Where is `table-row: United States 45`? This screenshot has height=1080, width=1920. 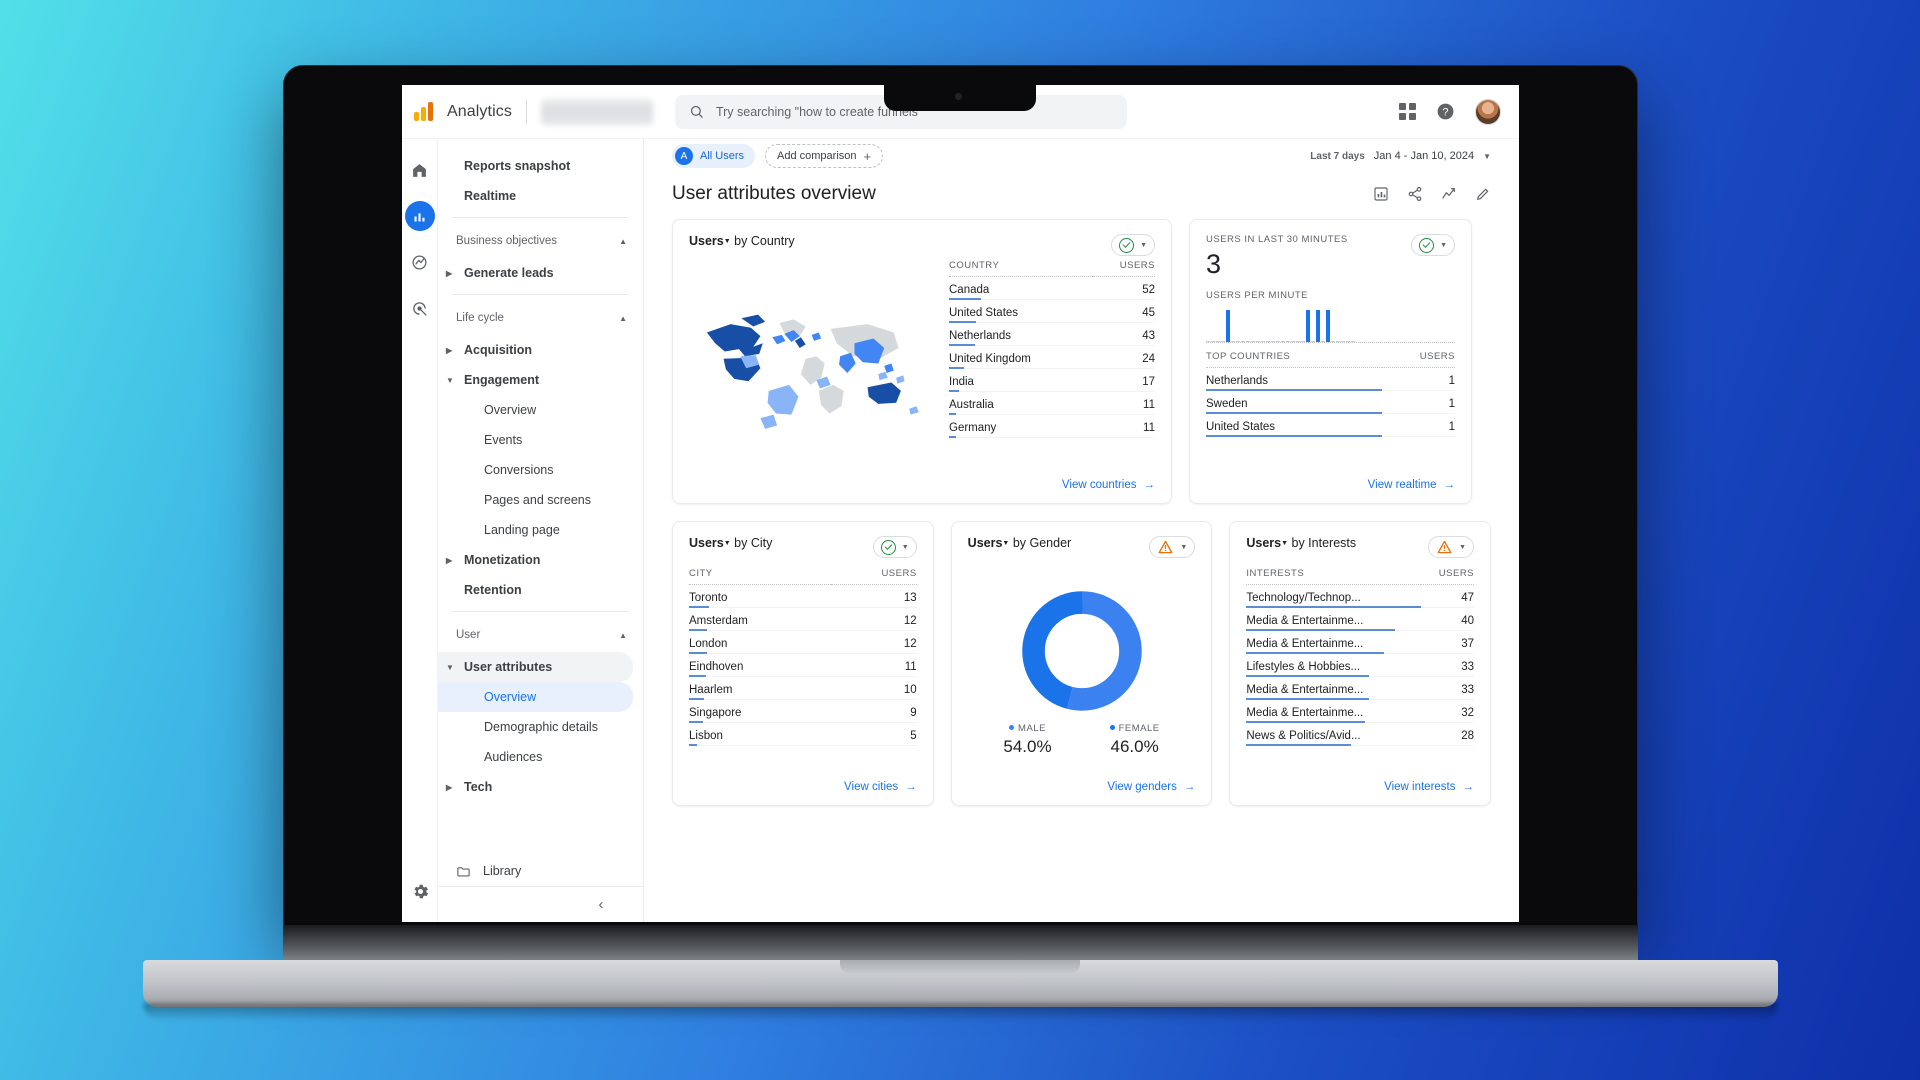 table-row: United States 45 is located at coordinates (1052, 311).